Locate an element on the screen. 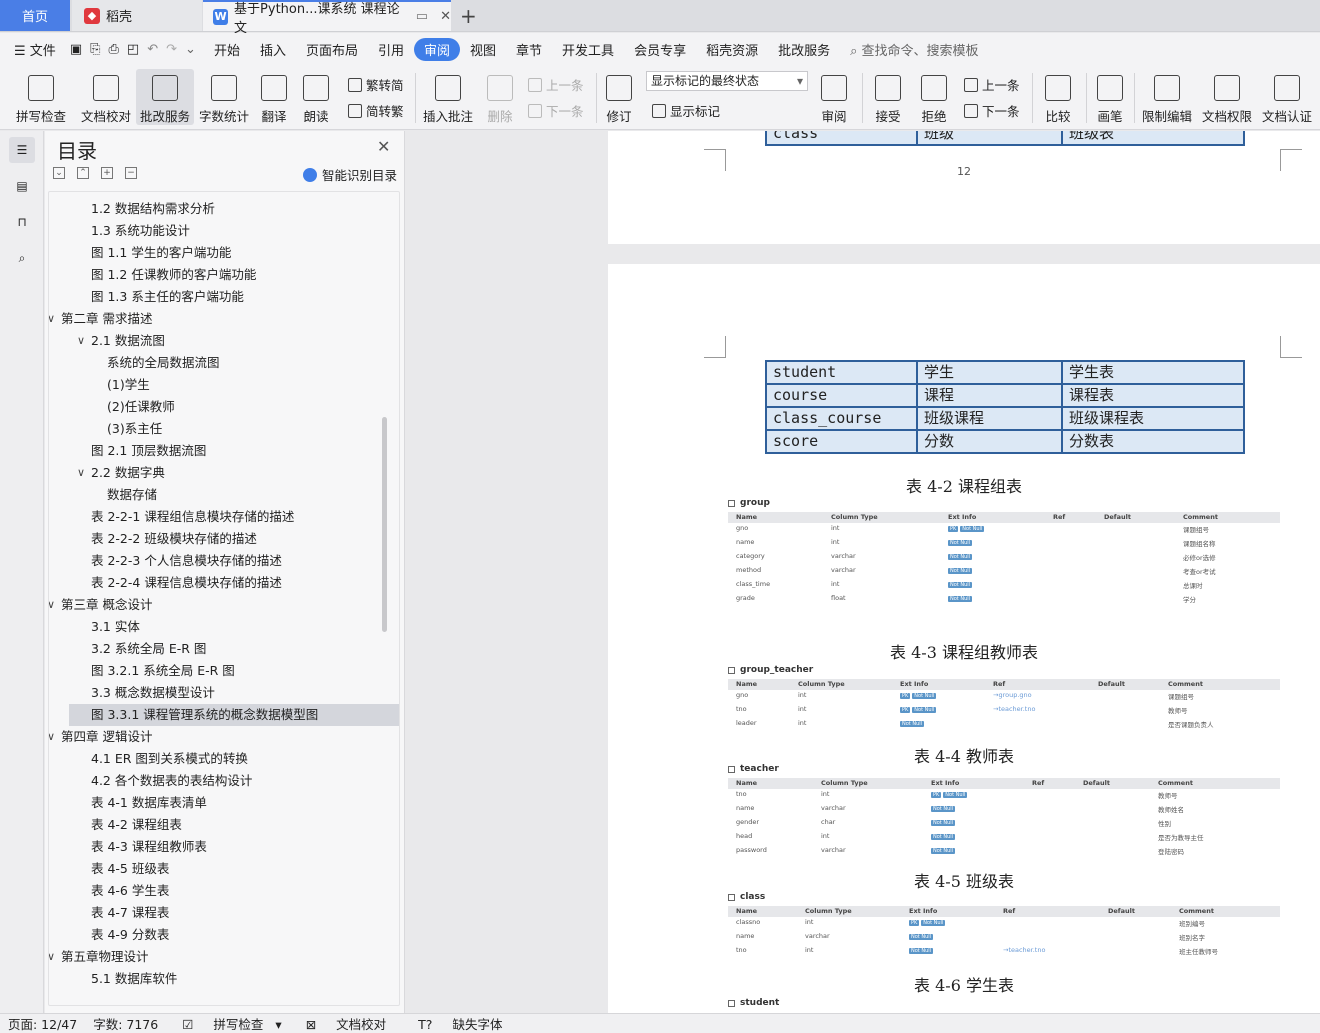 This screenshot has width=1320, height=1033. menu-insert: 插入 is located at coordinates (273, 49).